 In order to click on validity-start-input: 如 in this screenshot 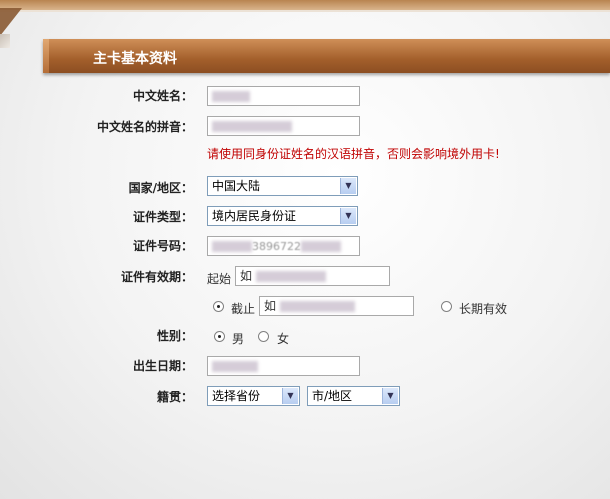, I will do `click(312, 276)`.